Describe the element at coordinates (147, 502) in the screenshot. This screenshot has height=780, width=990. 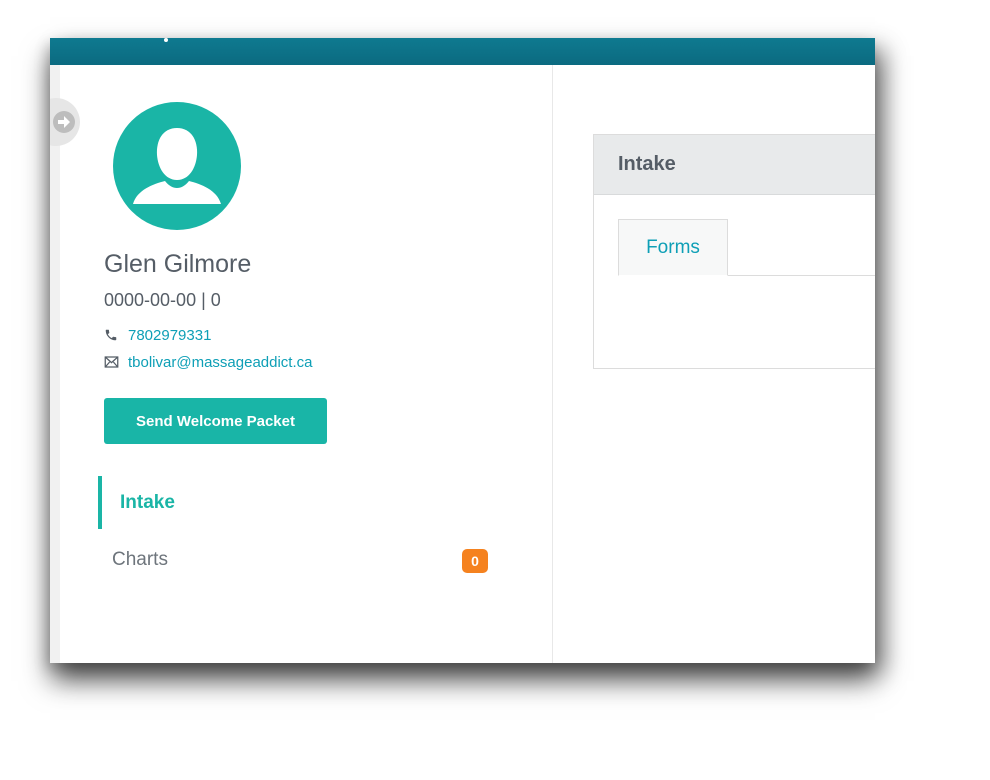
I see `sidebar-item-label: Intake` at that location.